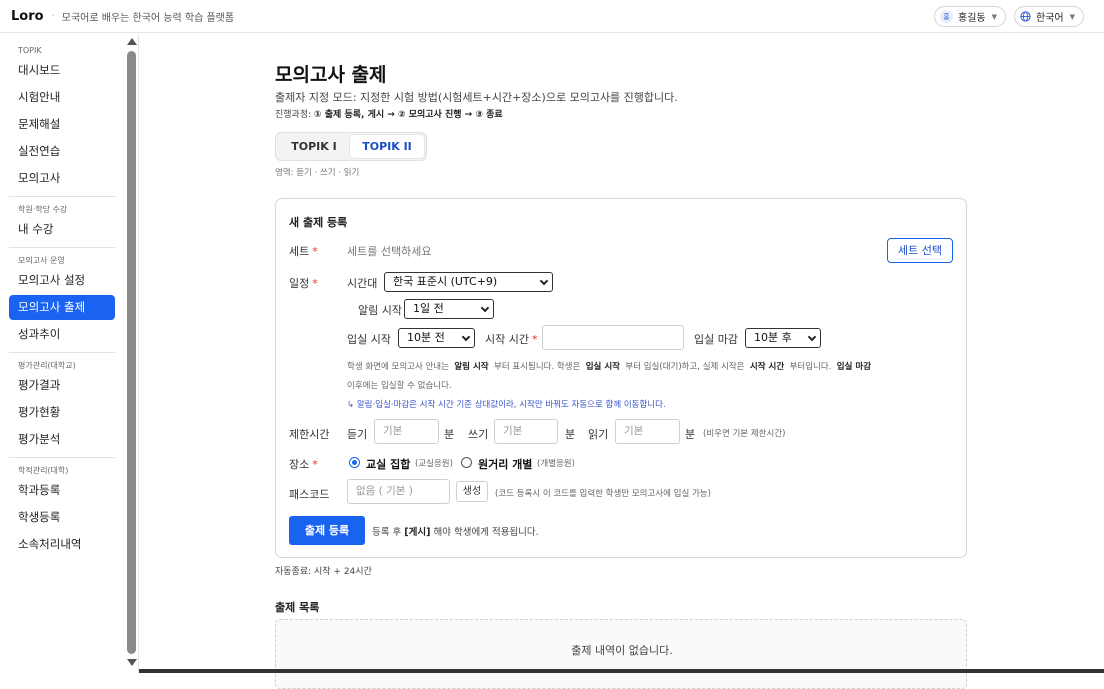 This screenshot has width=1104, height=689. I want to click on notify-start-select: 1일 전, so click(449, 309).